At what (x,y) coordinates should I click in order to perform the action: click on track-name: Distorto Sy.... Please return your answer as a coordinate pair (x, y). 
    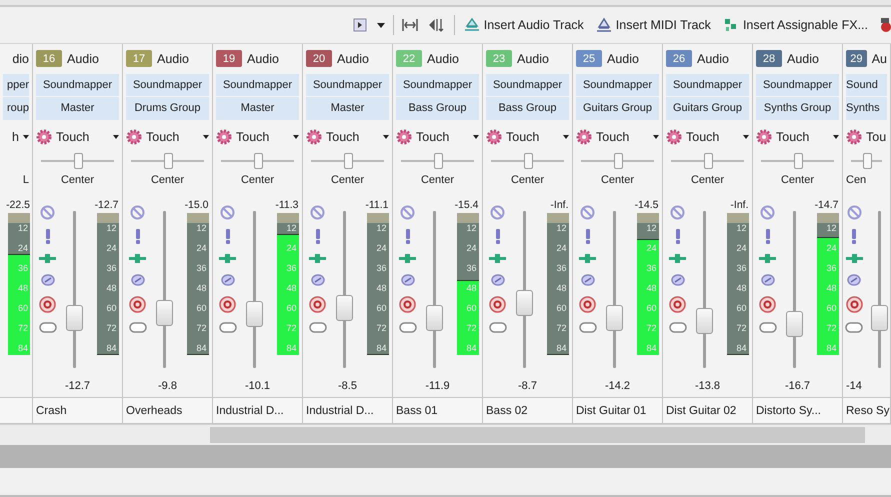
    Looking at the image, I should click on (797, 410).